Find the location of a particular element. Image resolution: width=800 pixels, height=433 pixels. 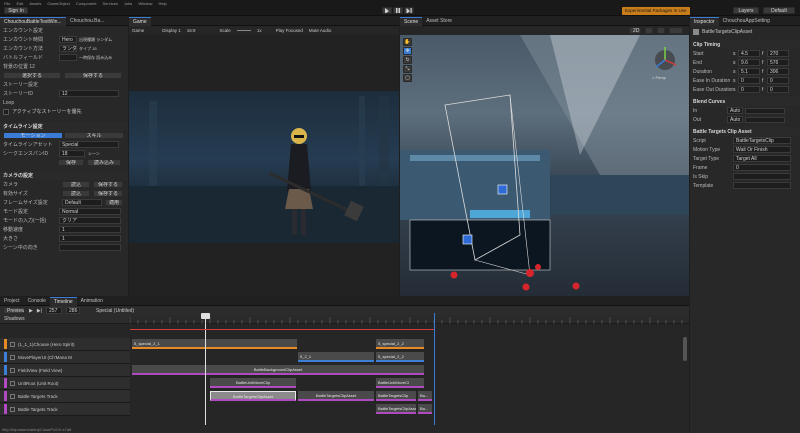

clip-special-2-2: 5_special_2_2 is located at coordinates (400, 344).